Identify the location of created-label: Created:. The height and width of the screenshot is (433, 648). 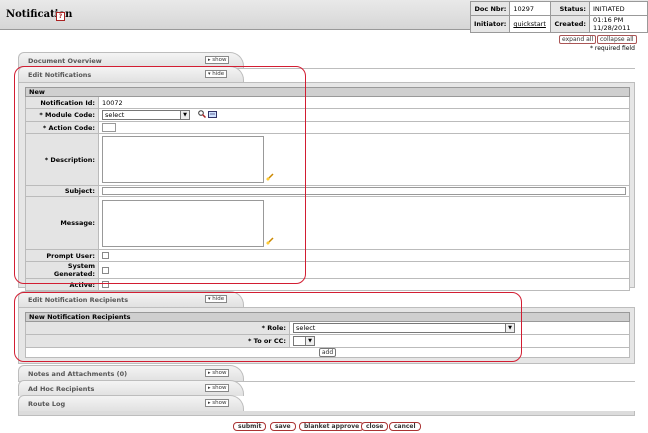
(570, 24).